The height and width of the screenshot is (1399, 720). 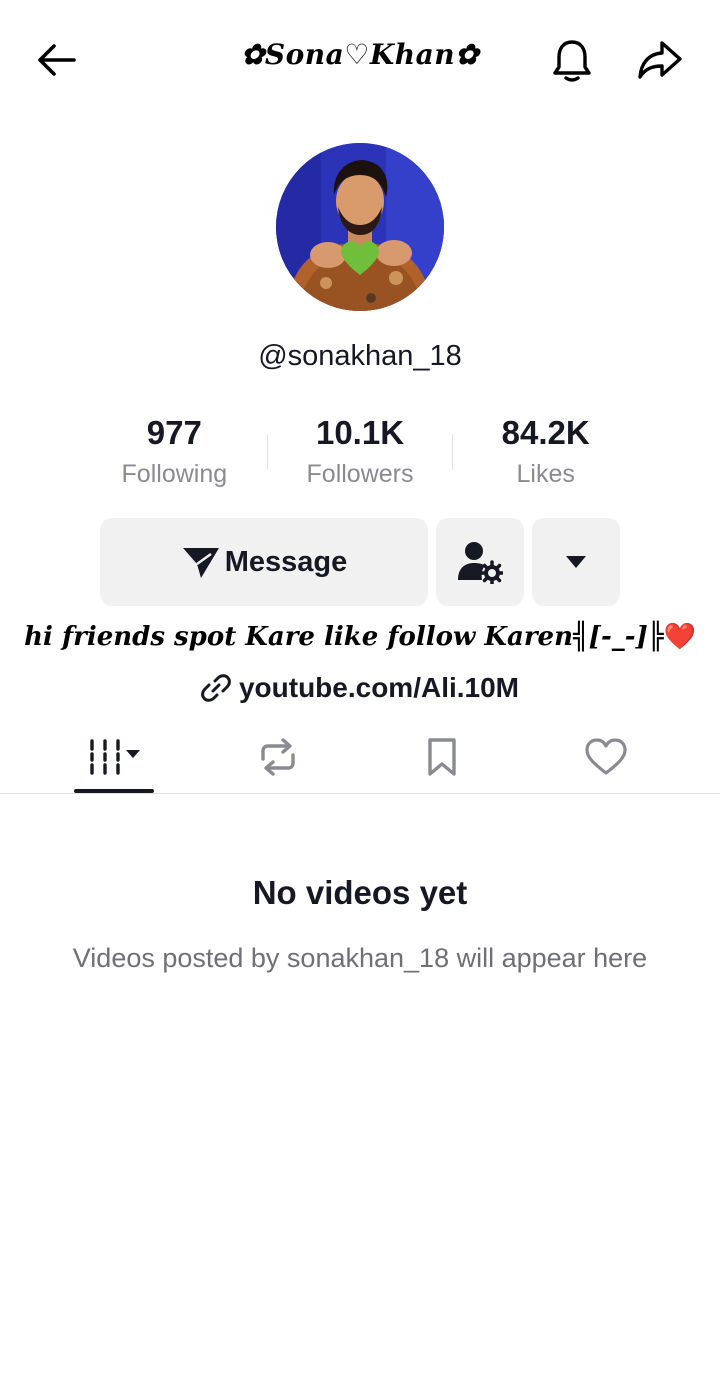 I want to click on top-bar: ✿𝑺𝒐𝒏𝒂♡𝑲𝒉𝒂𝒏✿, so click(x=360, y=60).